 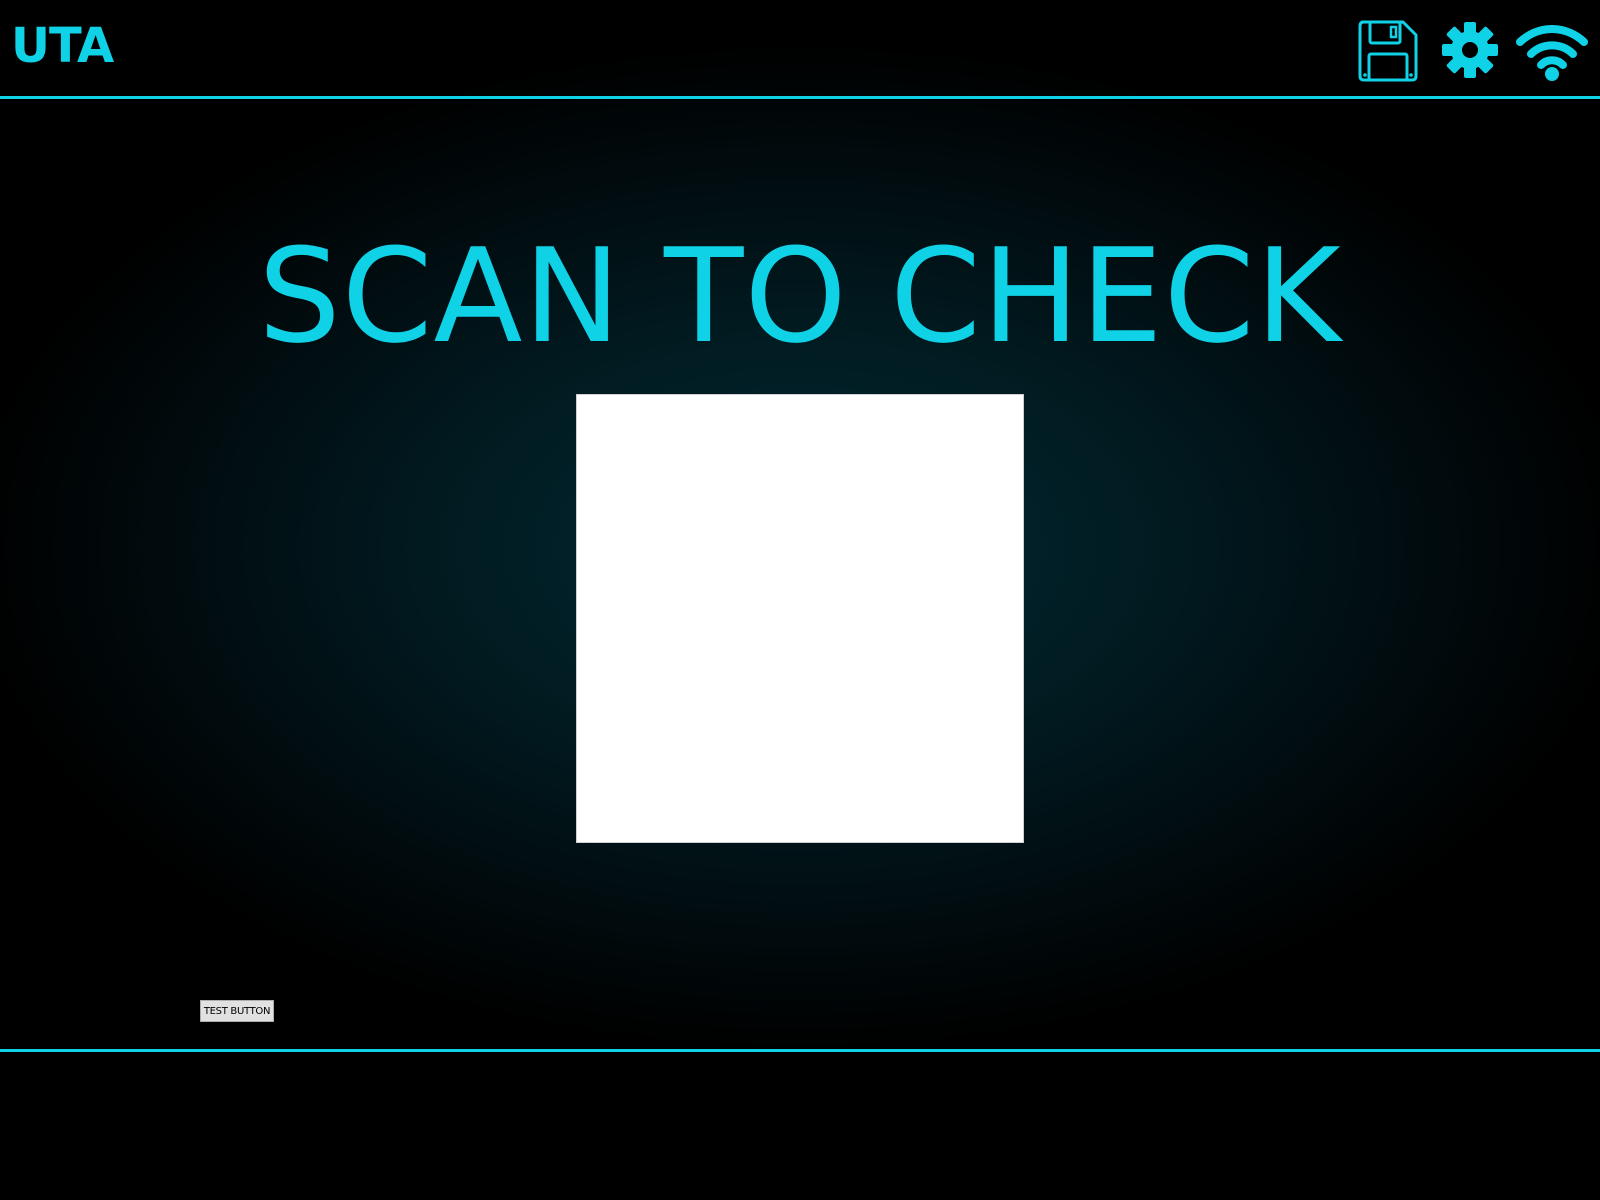 What do you see at coordinates (1552, 50) in the screenshot?
I see `wifi-icon` at bounding box center [1552, 50].